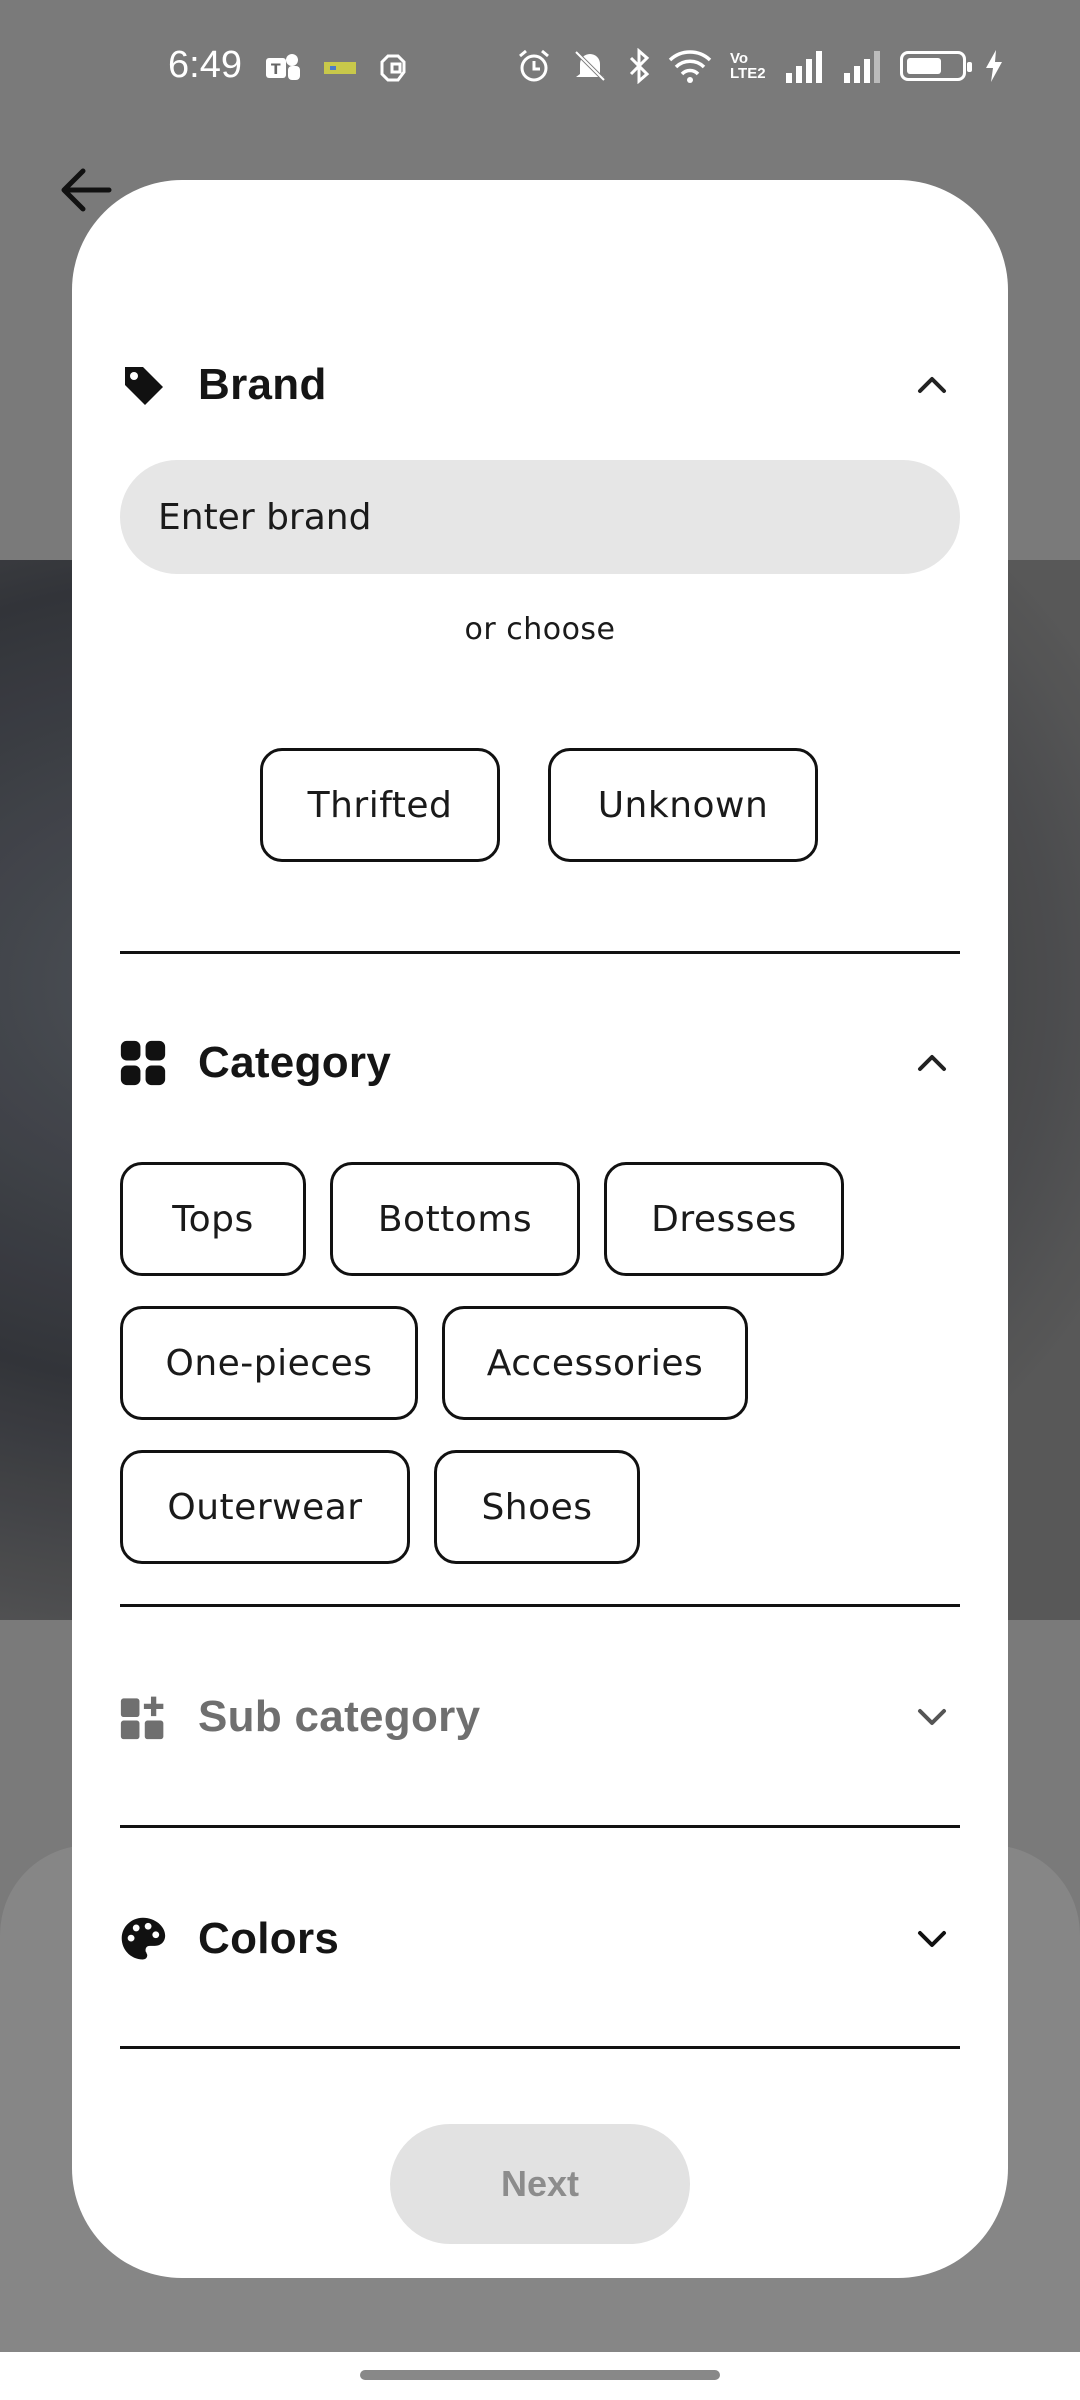 This screenshot has width=1080, height=2400. I want to click on status-time: 6:49, so click(205, 65).